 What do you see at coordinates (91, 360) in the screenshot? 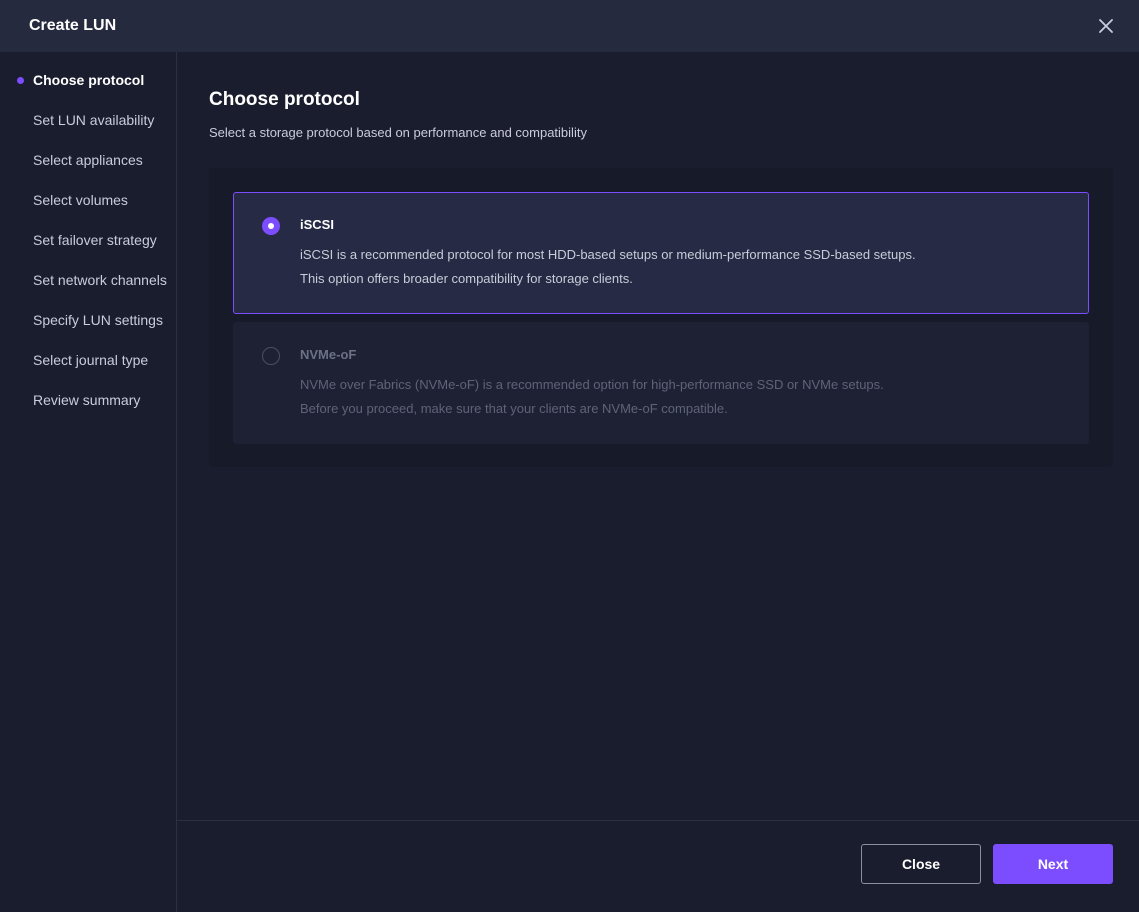
I see `step-label: Select journal type` at bounding box center [91, 360].